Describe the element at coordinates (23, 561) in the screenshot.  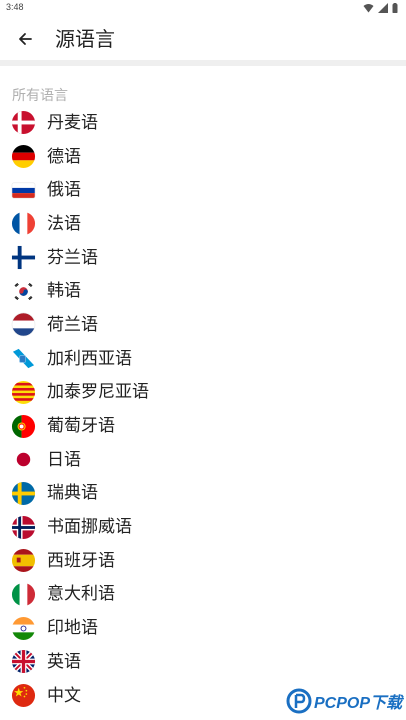
I see `spain-flag-icon` at that location.